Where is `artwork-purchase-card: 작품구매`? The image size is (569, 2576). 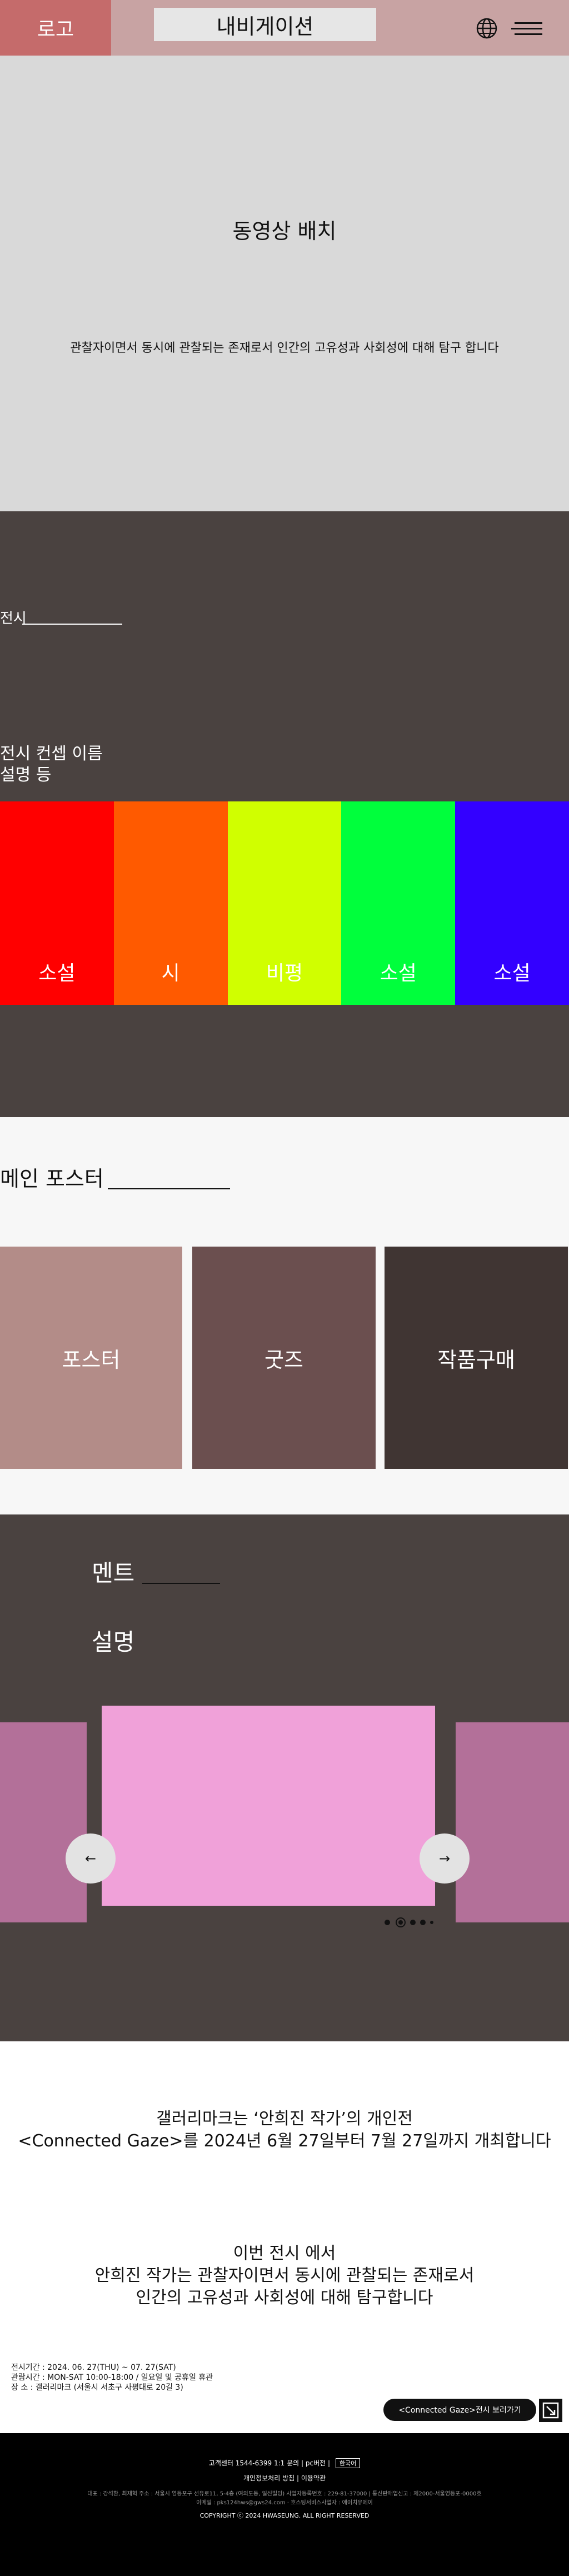
artwork-purchase-card: 작품구매 is located at coordinates (476, 1358).